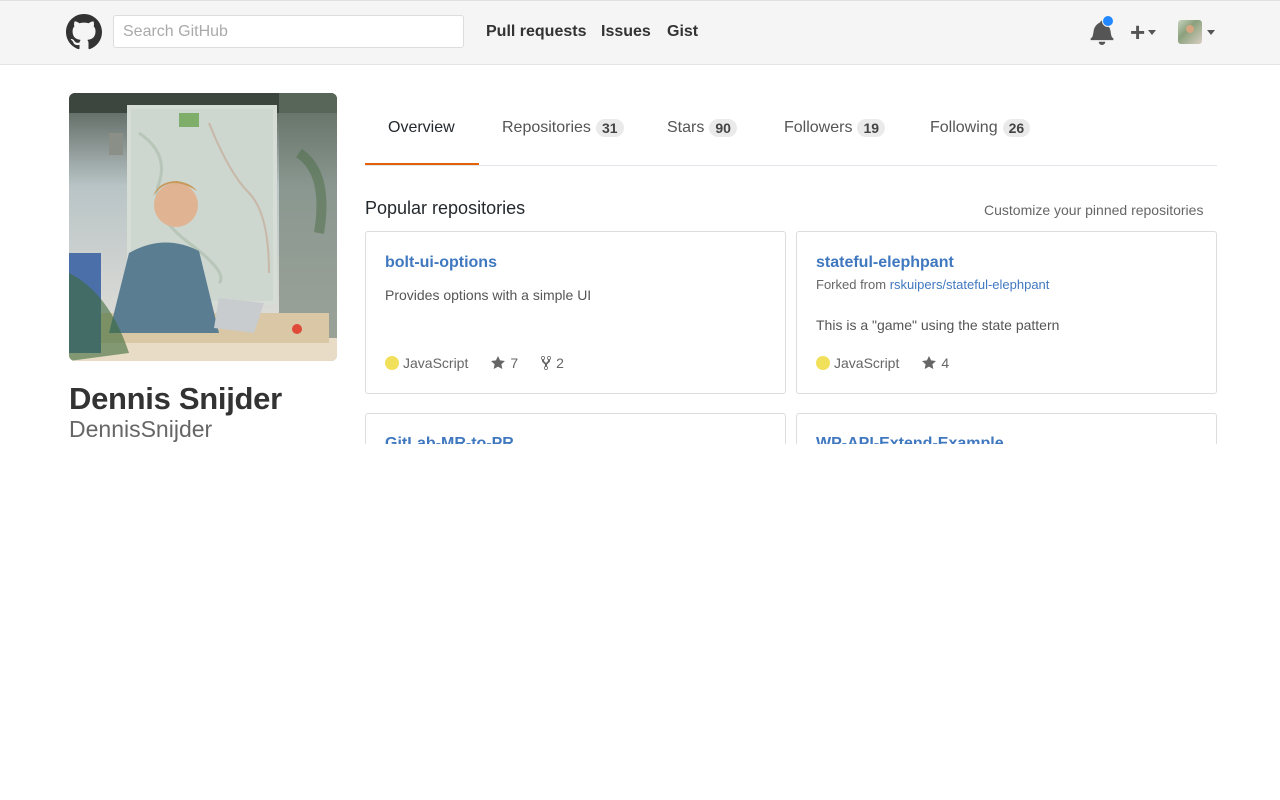 This screenshot has width=1280, height=800. What do you see at coordinates (441, 263) in the screenshot?
I see `repo-name-link: bolt-ui-options` at bounding box center [441, 263].